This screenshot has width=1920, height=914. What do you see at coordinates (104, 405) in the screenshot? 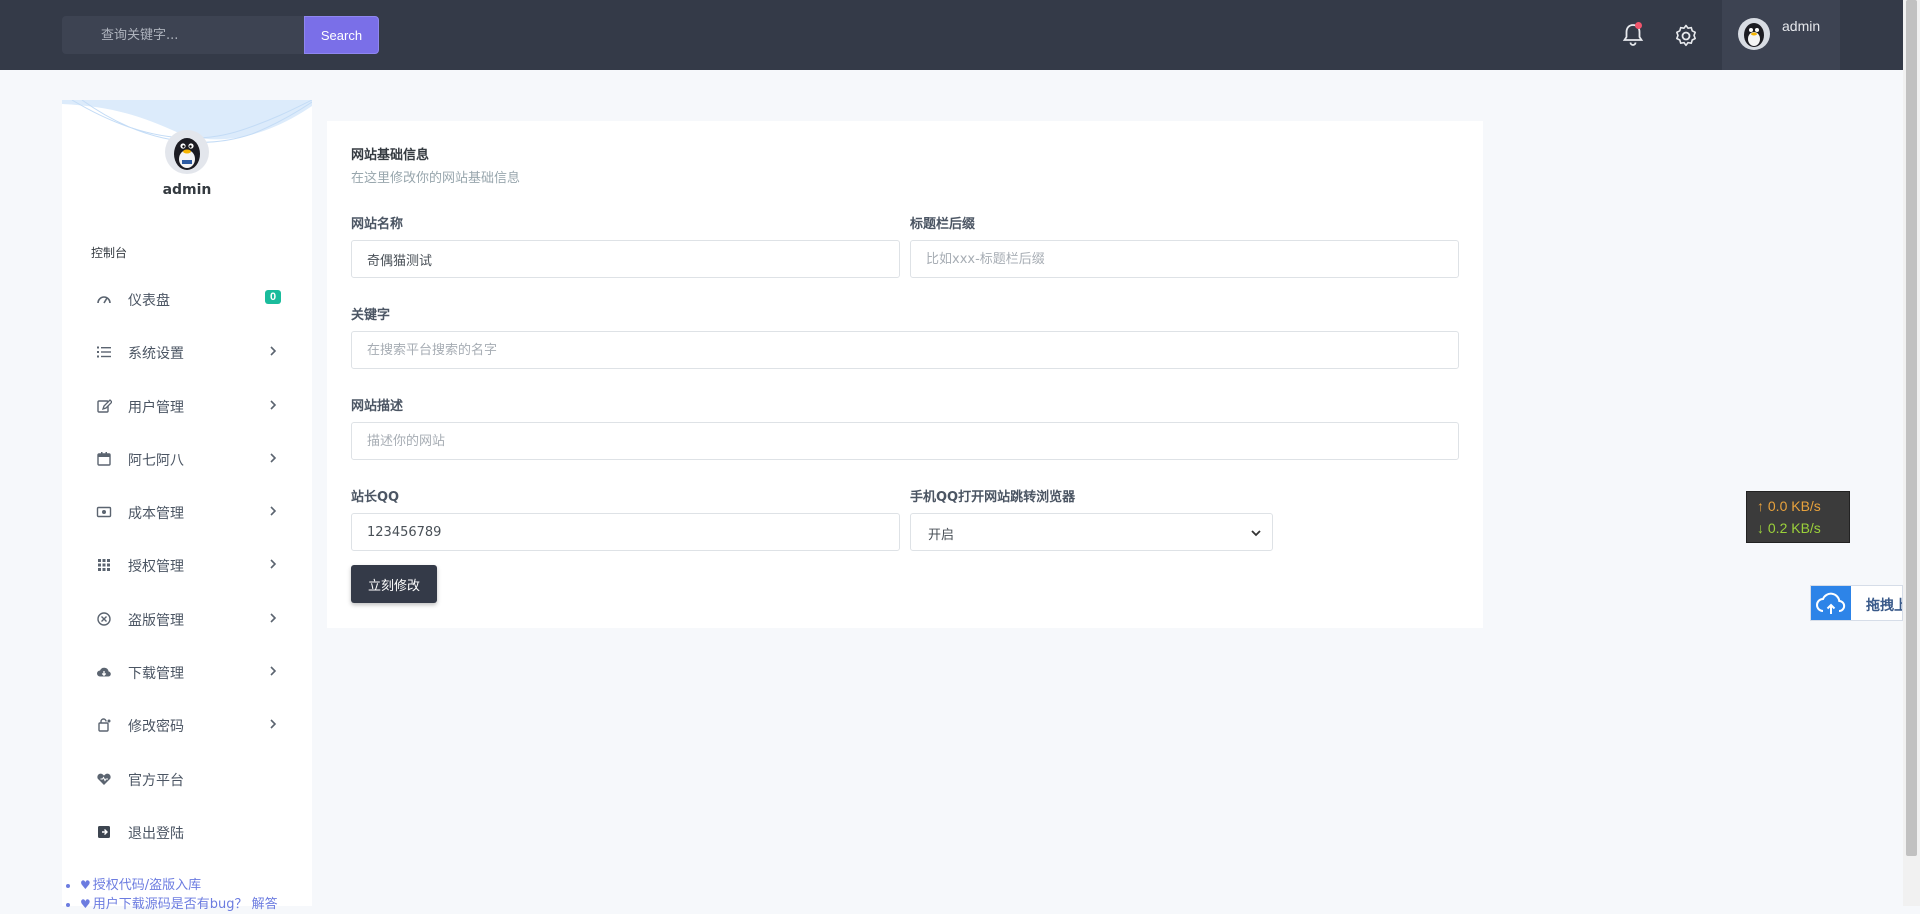
I see `edit-user-icon` at bounding box center [104, 405].